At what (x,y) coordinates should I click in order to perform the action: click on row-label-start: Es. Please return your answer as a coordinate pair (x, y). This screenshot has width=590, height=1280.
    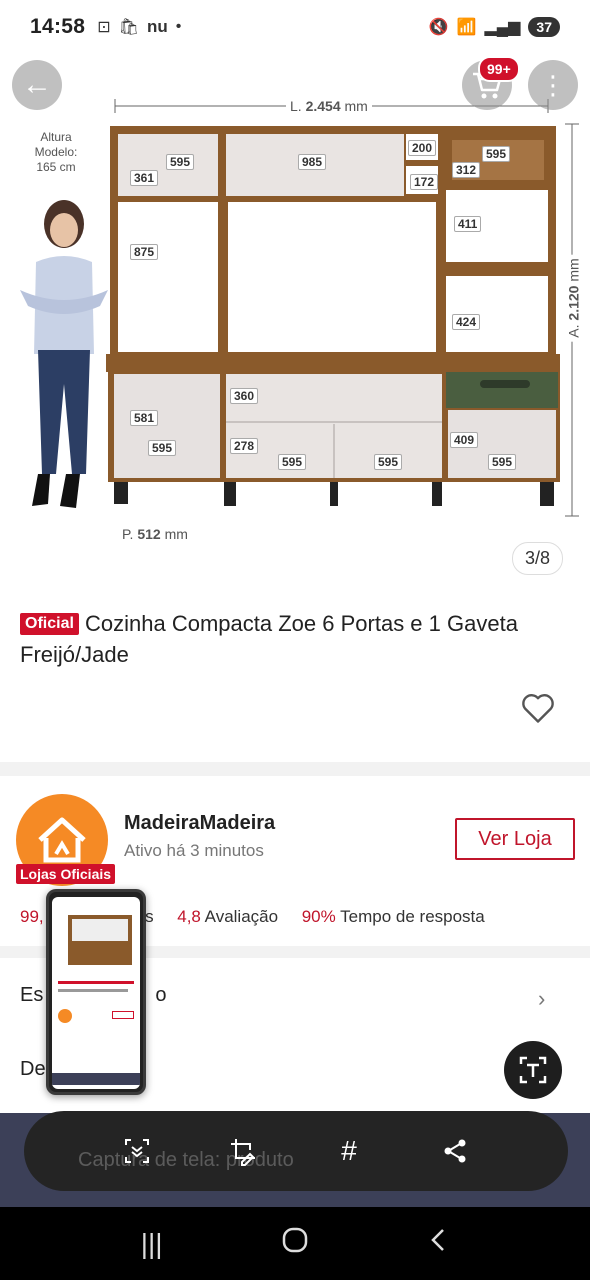
    Looking at the image, I should click on (32, 995).